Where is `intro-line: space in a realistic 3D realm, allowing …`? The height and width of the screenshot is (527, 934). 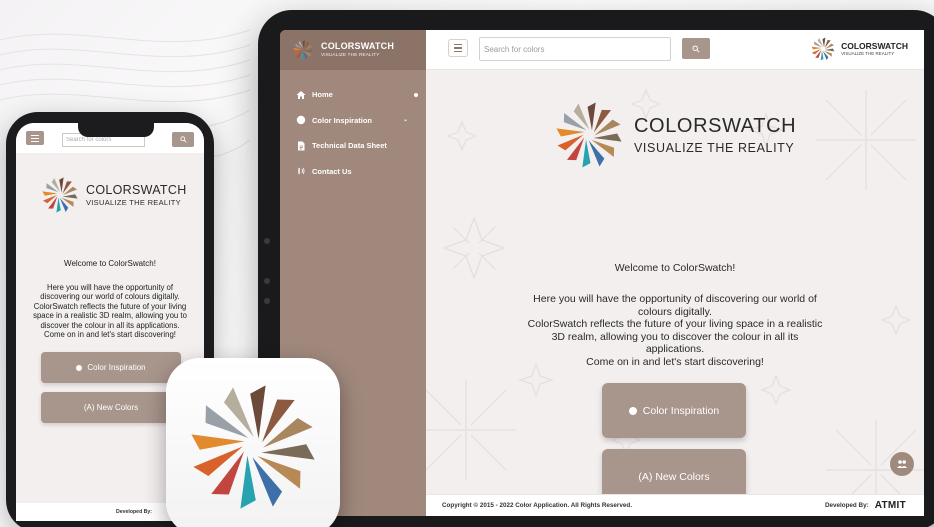 intro-line: space in a realistic 3D realm, allowing … is located at coordinates (110, 316).